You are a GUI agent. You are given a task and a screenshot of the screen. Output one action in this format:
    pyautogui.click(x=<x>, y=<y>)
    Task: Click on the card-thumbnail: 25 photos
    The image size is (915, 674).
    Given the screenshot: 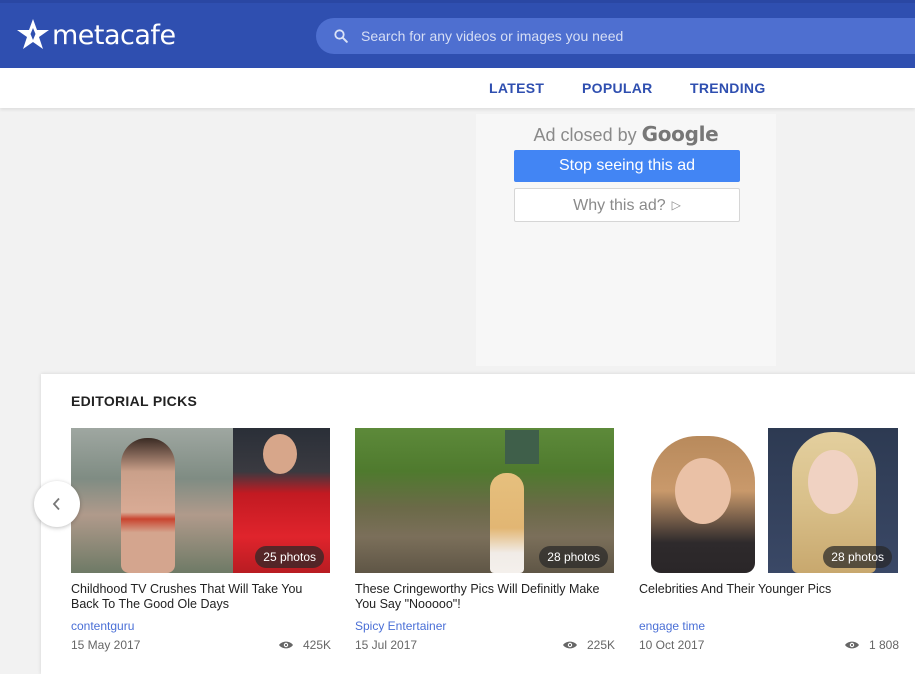 What is the action you would take?
    pyautogui.click(x=200, y=500)
    